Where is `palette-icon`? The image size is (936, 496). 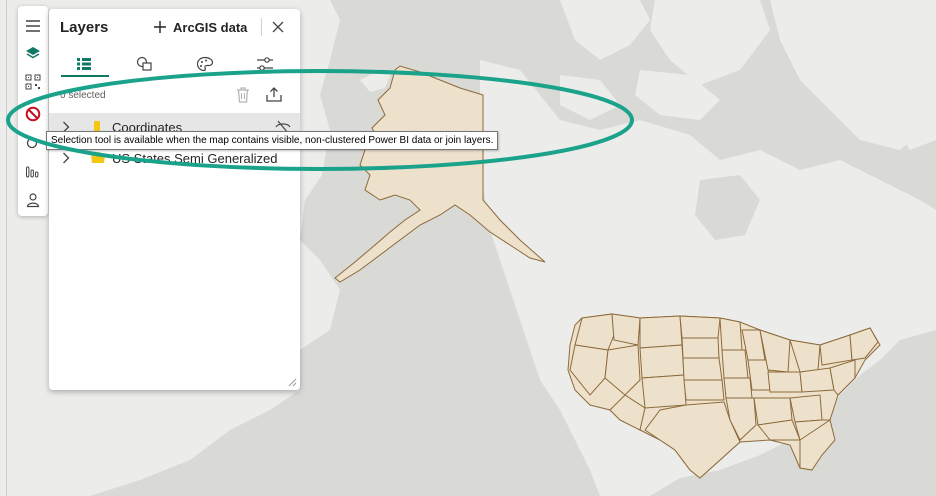
palette-icon is located at coordinates (205, 64).